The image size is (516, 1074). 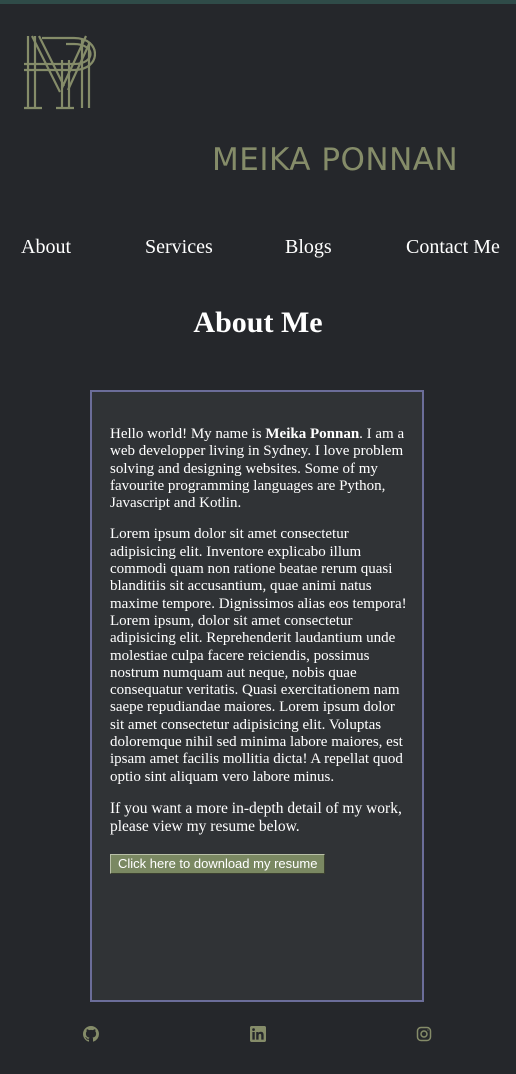 What do you see at coordinates (312, 434) in the screenshot?
I see `intro-name: Meika Ponnan` at bounding box center [312, 434].